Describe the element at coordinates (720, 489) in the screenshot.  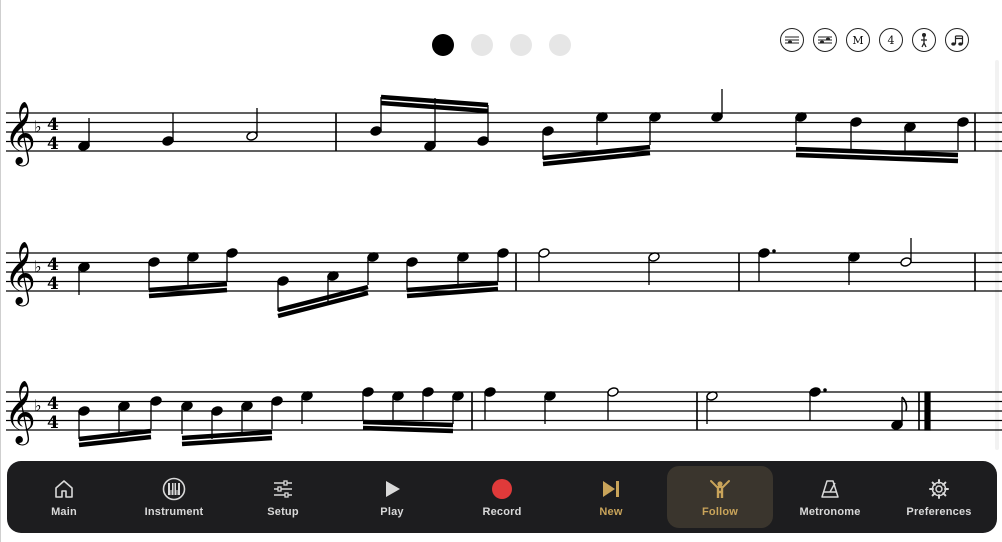
I see `conductor-icon` at that location.